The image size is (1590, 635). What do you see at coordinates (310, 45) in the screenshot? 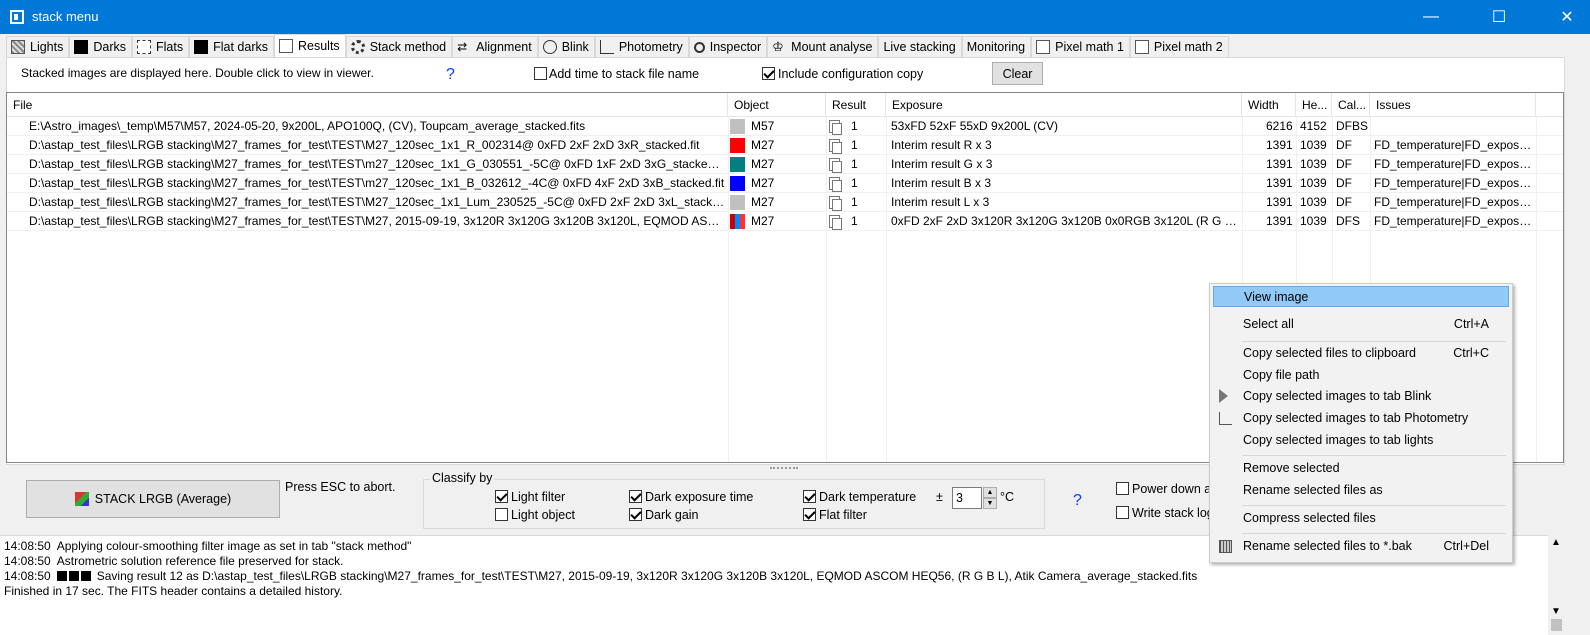
I see `tab-results: Results` at bounding box center [310, 45].